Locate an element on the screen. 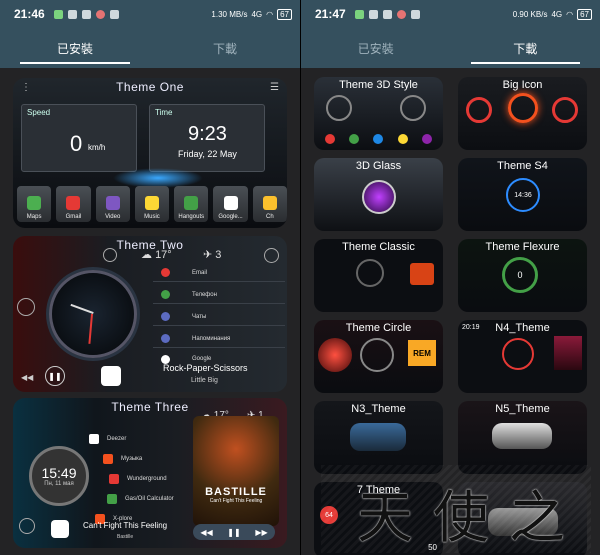 This screenshot has width=600, height=555. app-label: Музыка is located at coordinates (132, 459).